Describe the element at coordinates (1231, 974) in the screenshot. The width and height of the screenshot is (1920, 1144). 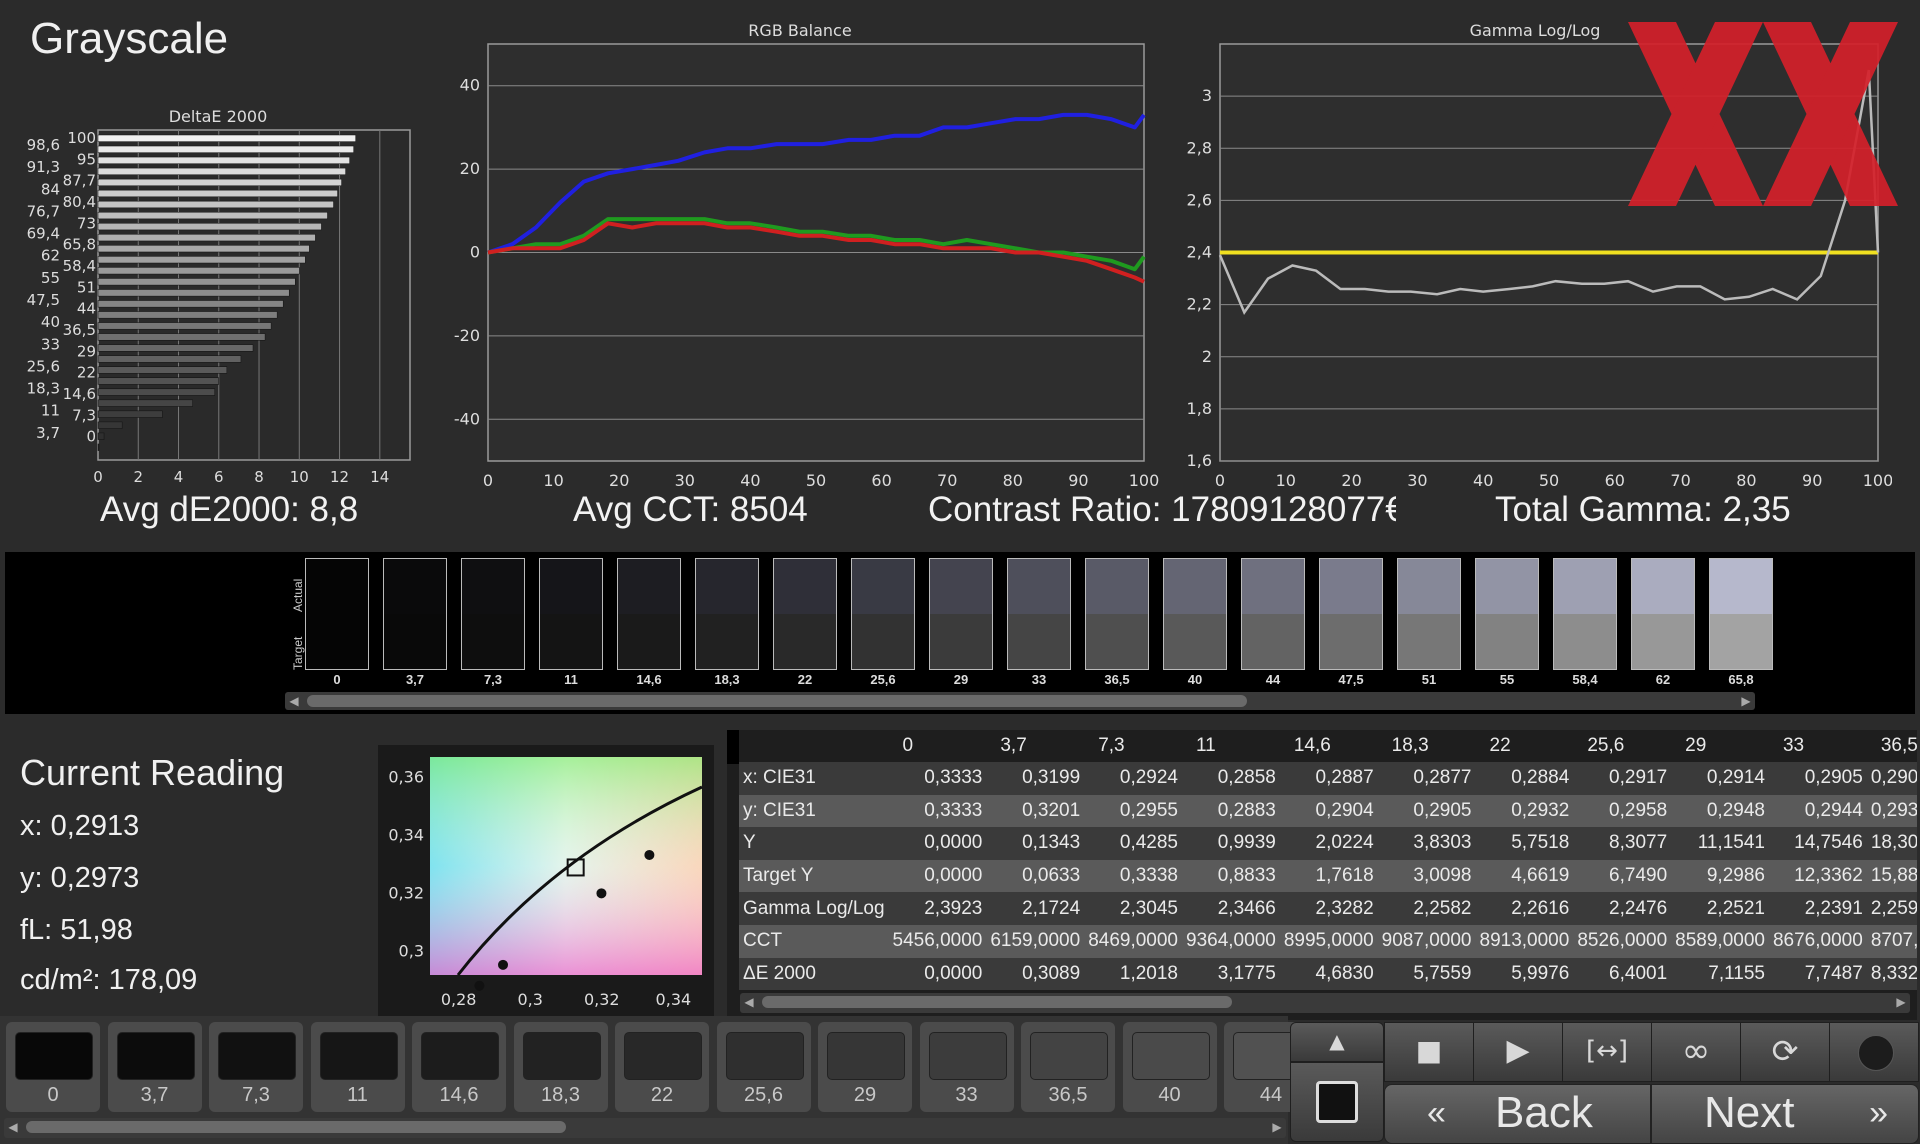
I see `table-cell: 3,1775` at that location.